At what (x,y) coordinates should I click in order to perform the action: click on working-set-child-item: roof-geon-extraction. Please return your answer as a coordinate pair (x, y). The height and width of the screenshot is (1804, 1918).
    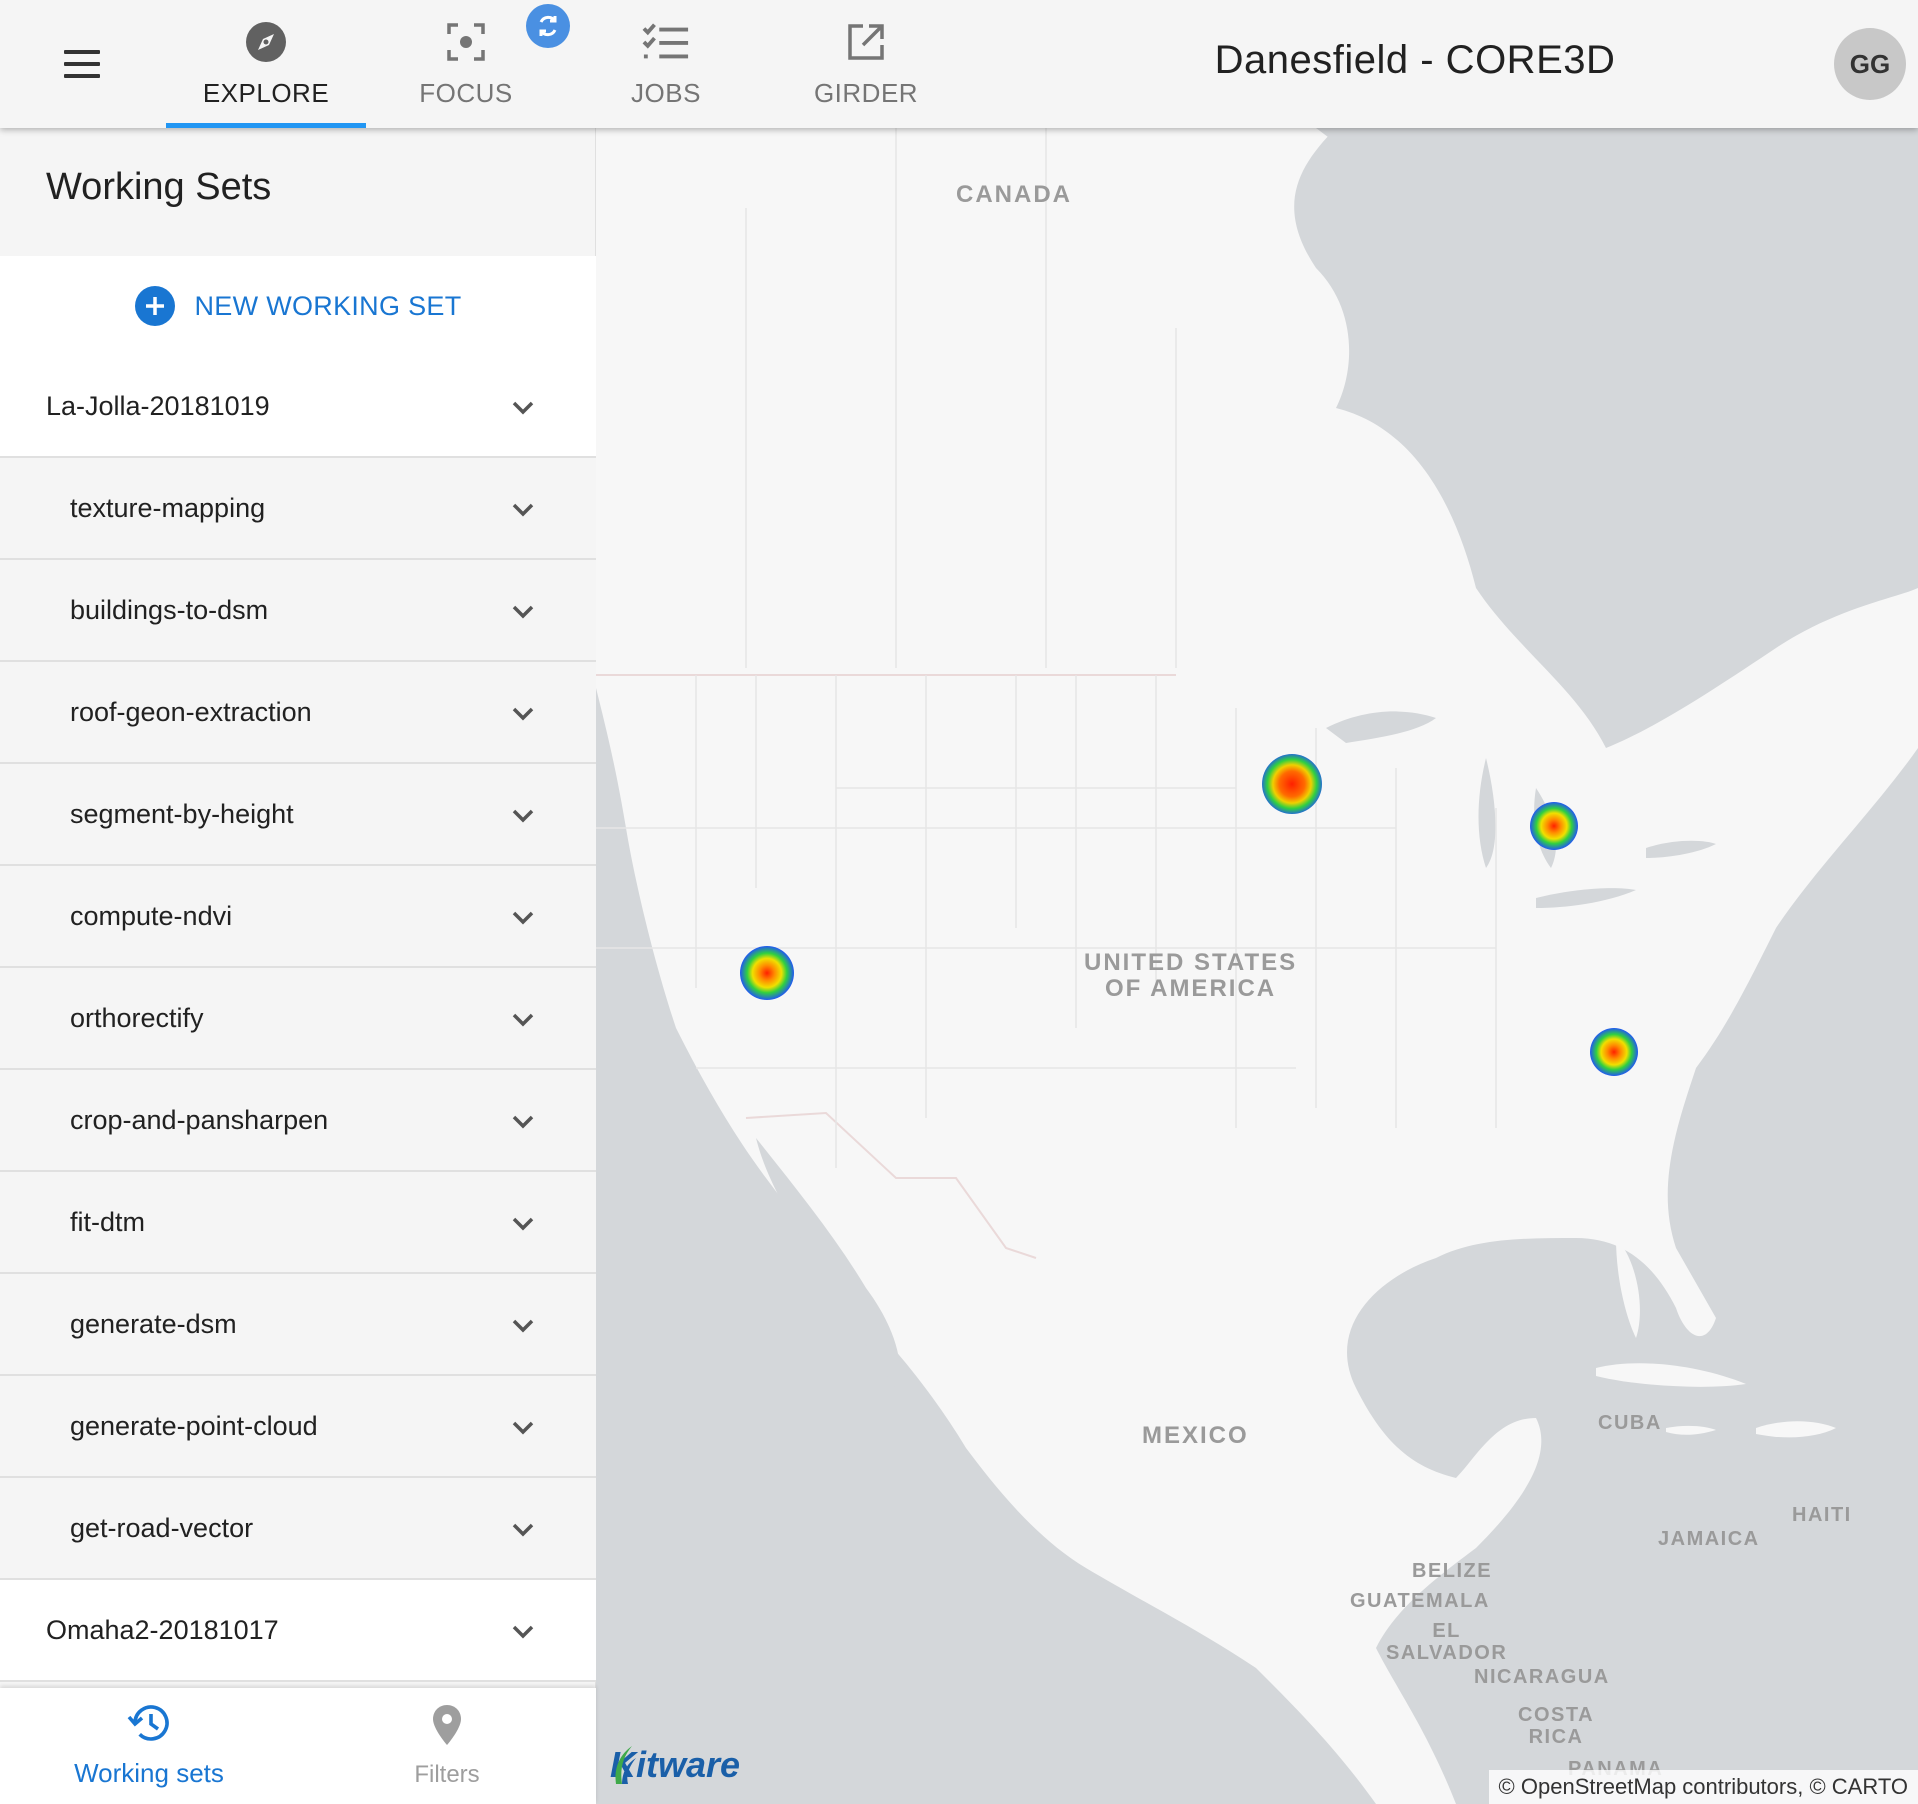
    Looking at the image, I should click on (298, 713).